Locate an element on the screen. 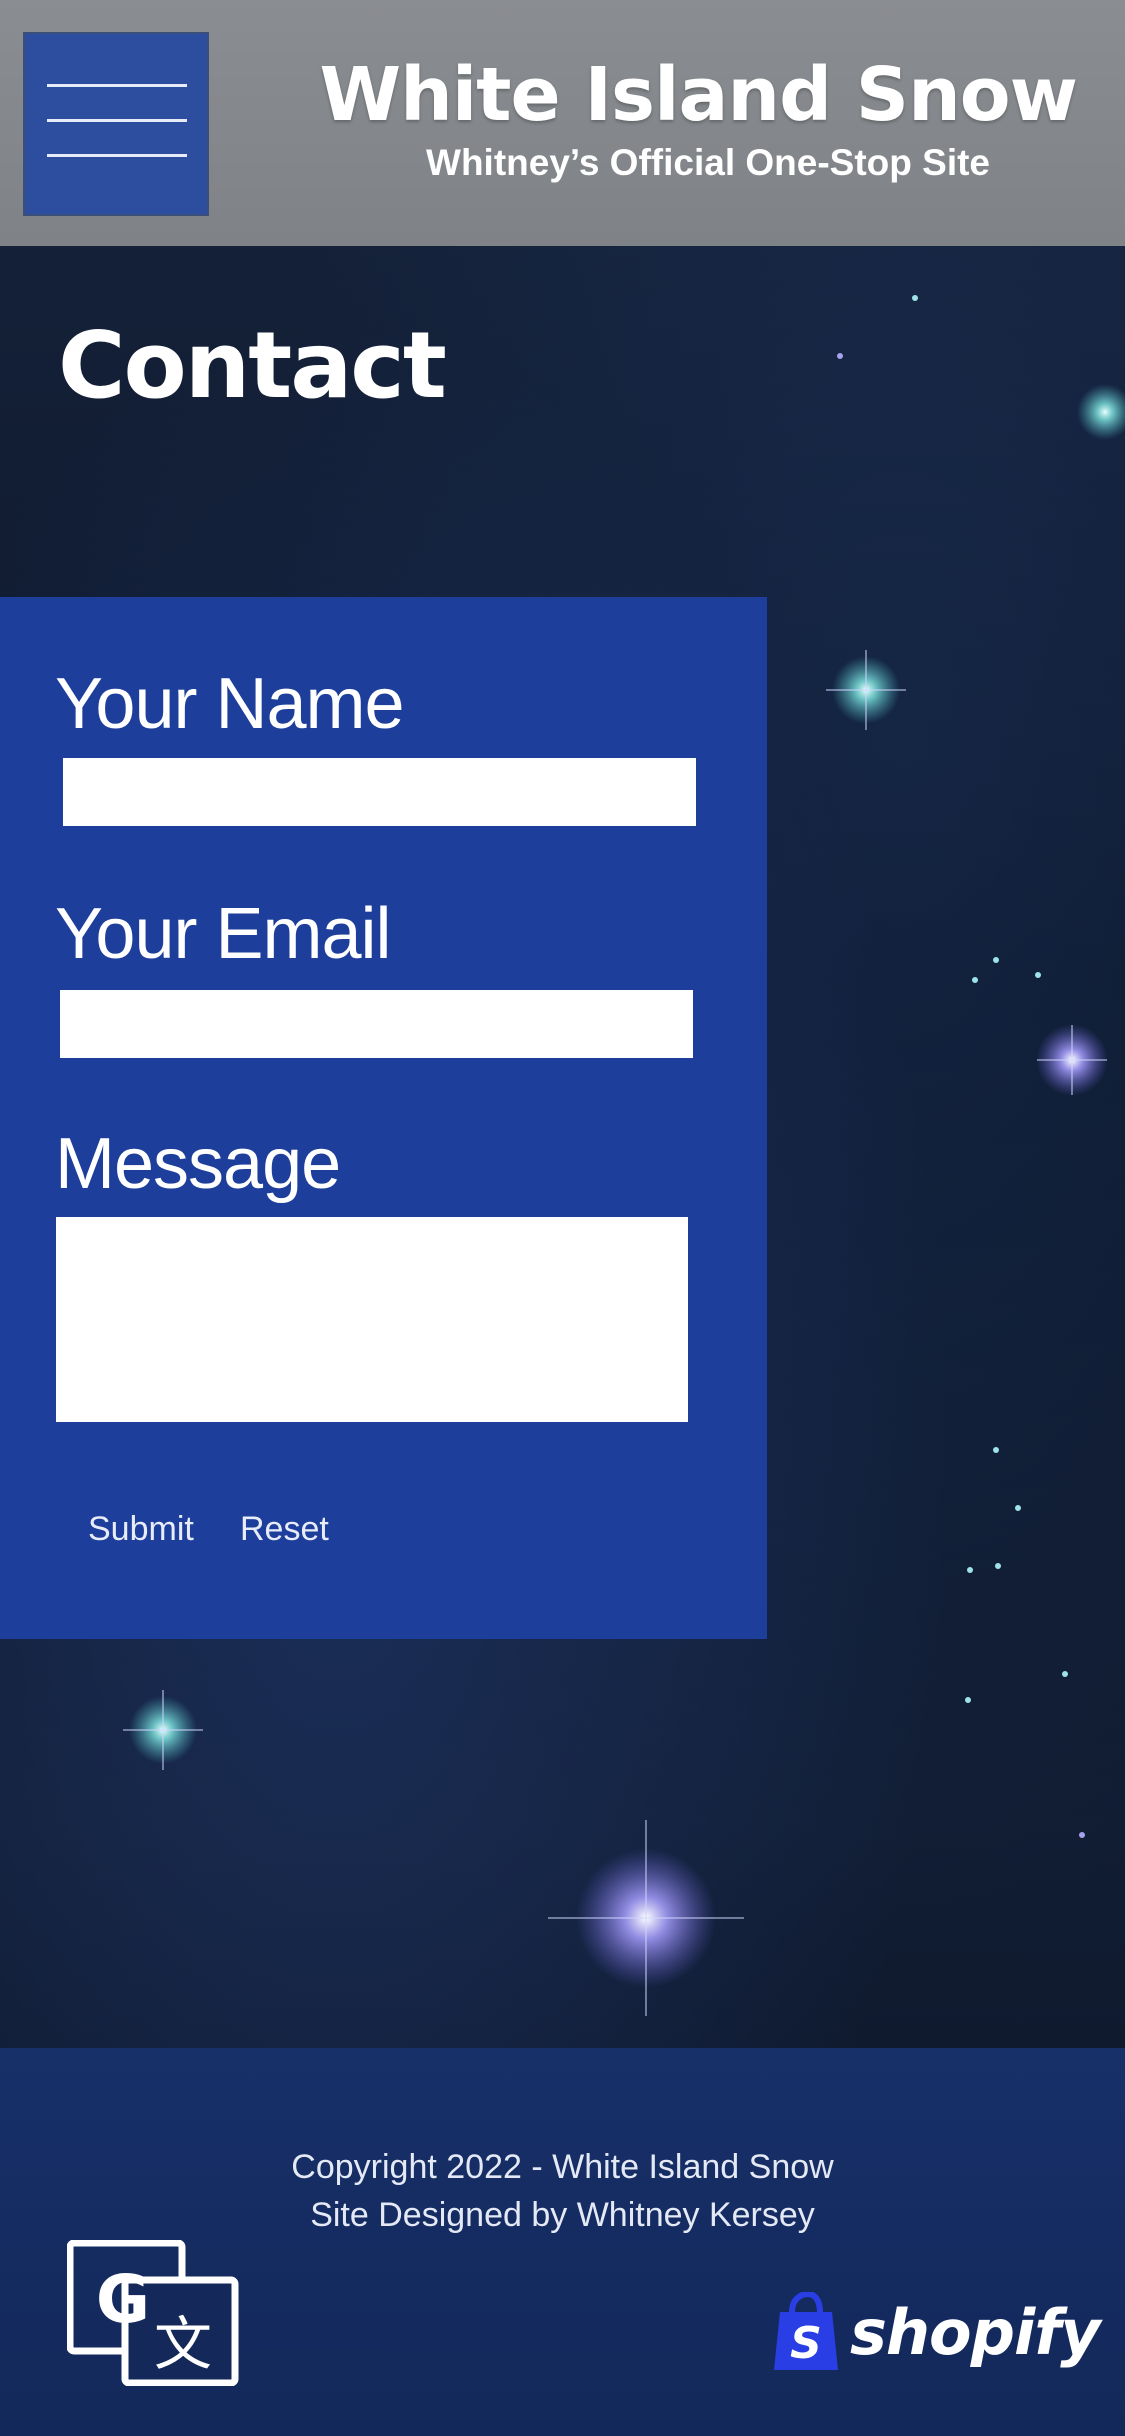  svg-text: 文 is located at coordinates (183, 2344).